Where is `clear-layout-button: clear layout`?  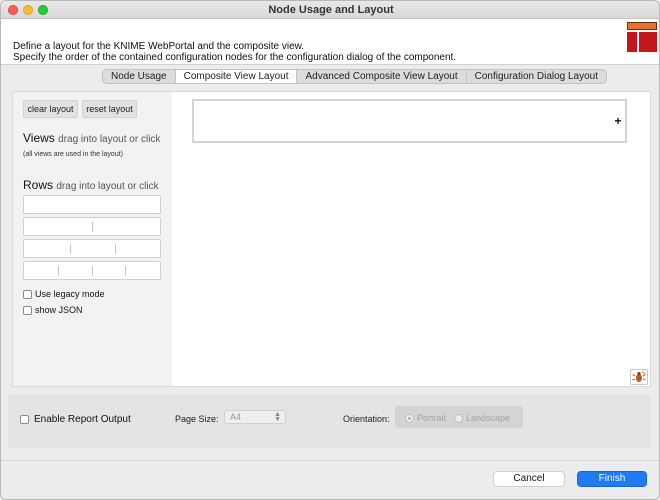
clear-layout-button: clear layout is located at coordinates (50, 109).